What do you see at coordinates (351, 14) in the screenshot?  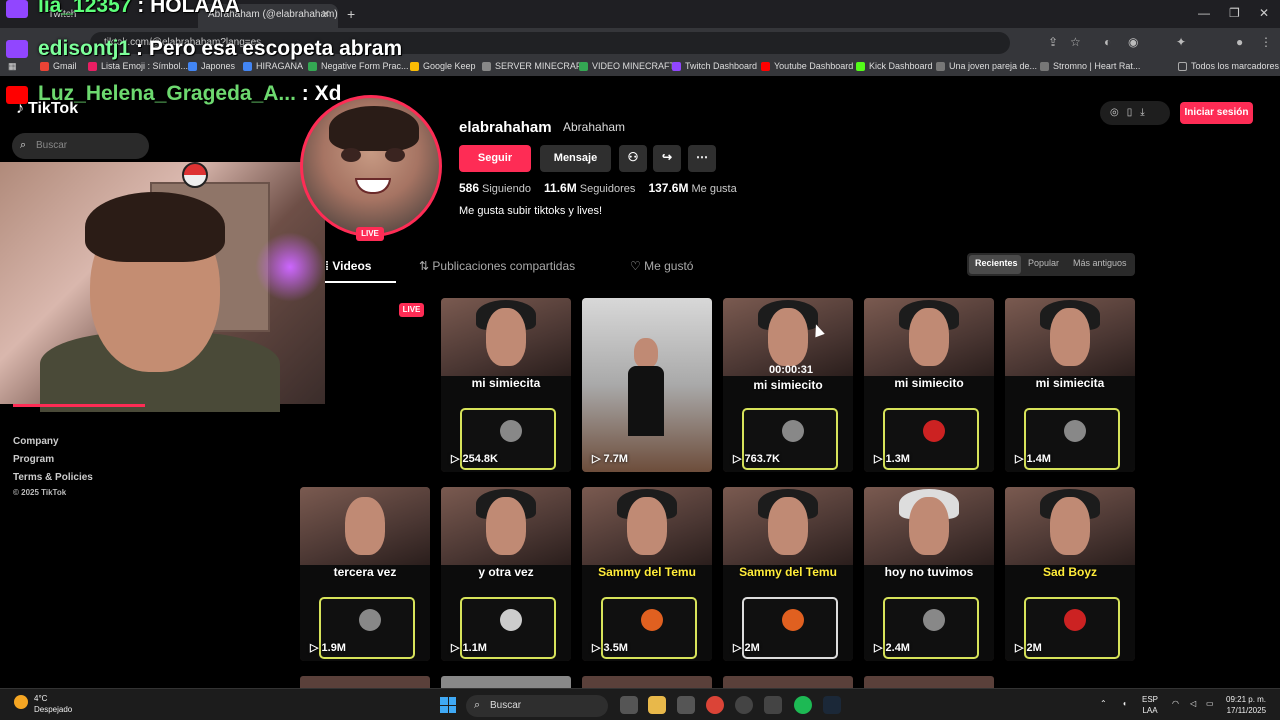 I see `new-tab-icon: +` at bounding box center [351, 14].